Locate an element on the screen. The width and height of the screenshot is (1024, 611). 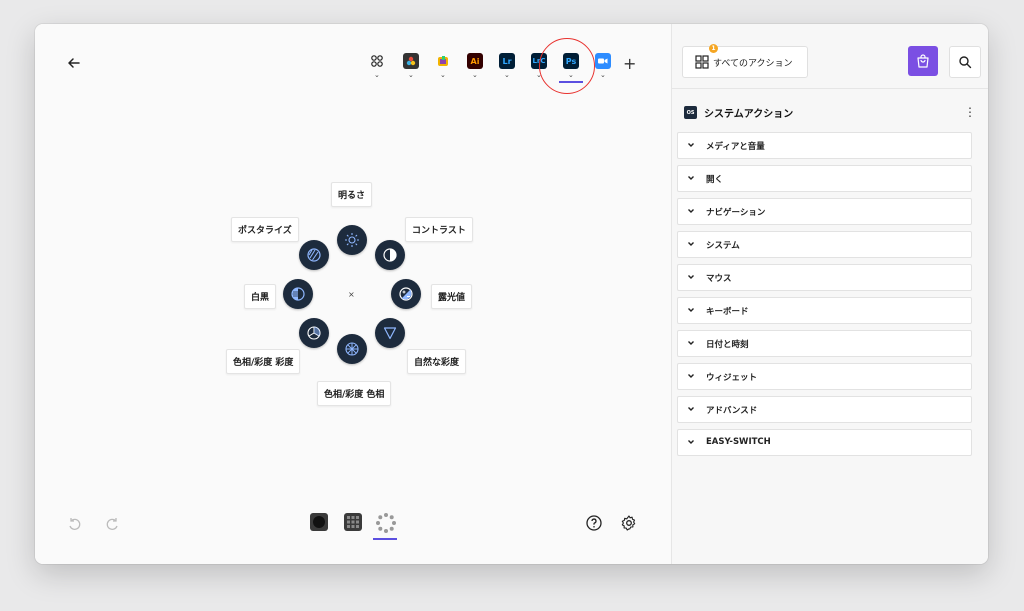
category-open: 開く is located at coordinates (824, 178).